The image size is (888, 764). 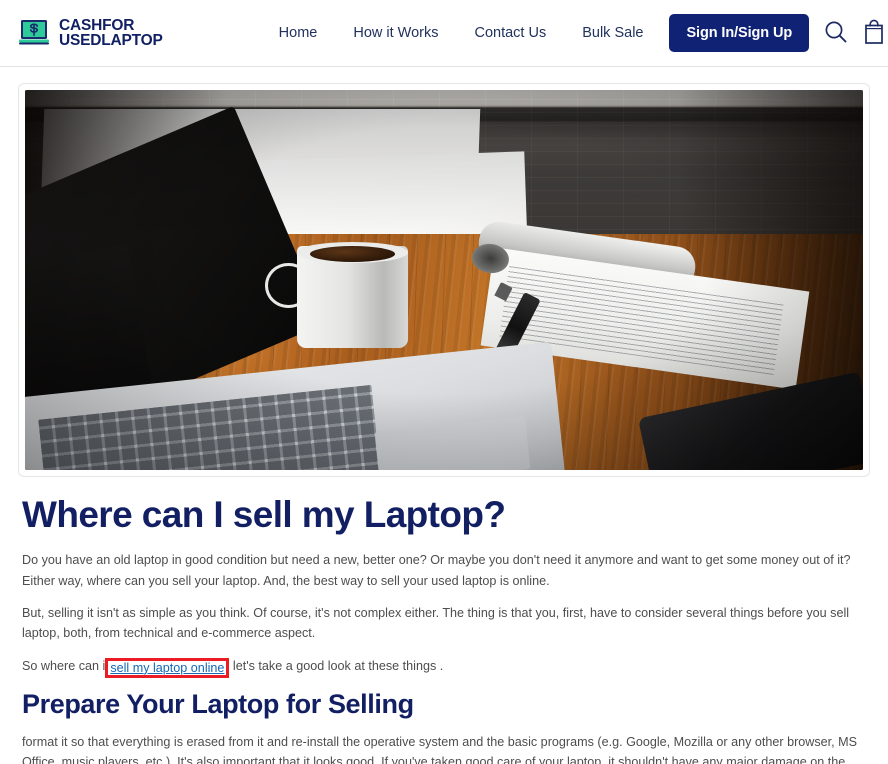 I want to click on main-navigation: Home How it Works Contact Us Bulk Sale, so click(x=461, y=33).